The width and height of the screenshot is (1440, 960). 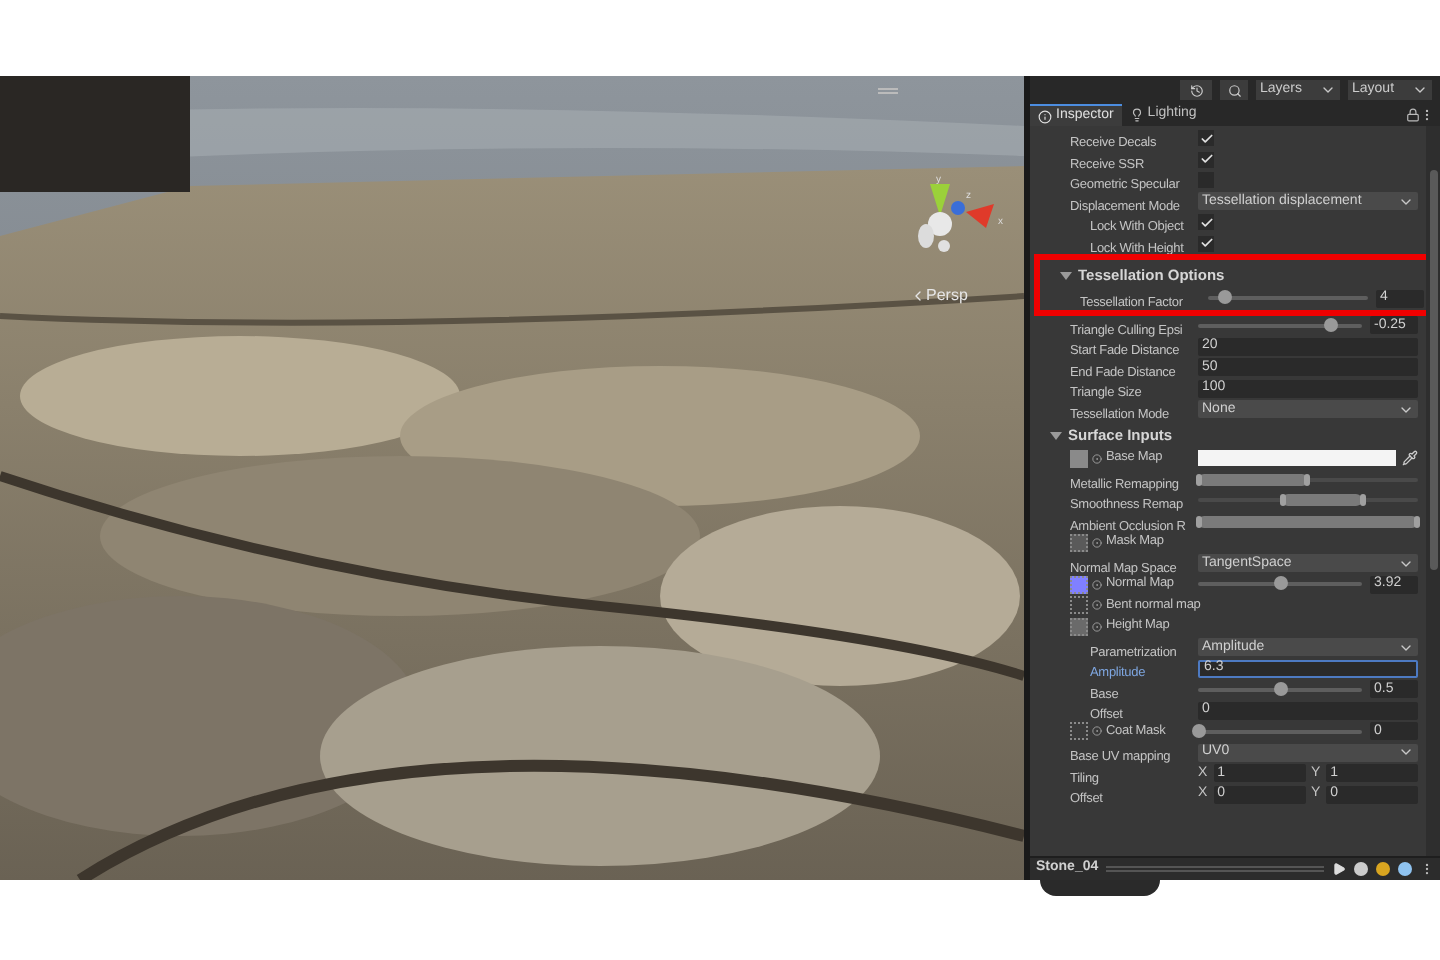 I want to click on play-icon, so click(x=1339, y=869).